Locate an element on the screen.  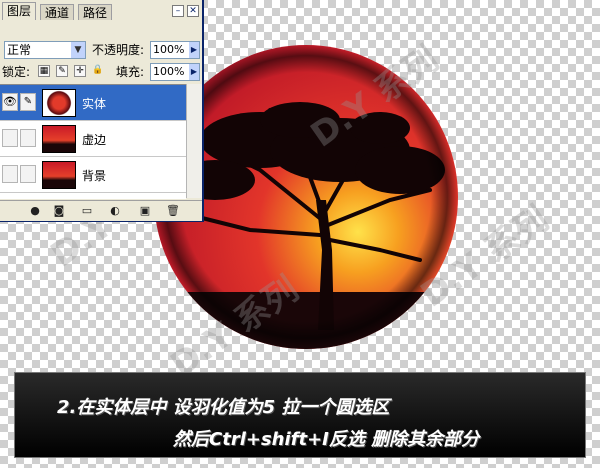
checkerboard-icon: ▦ is located at coordinates (44, 71).